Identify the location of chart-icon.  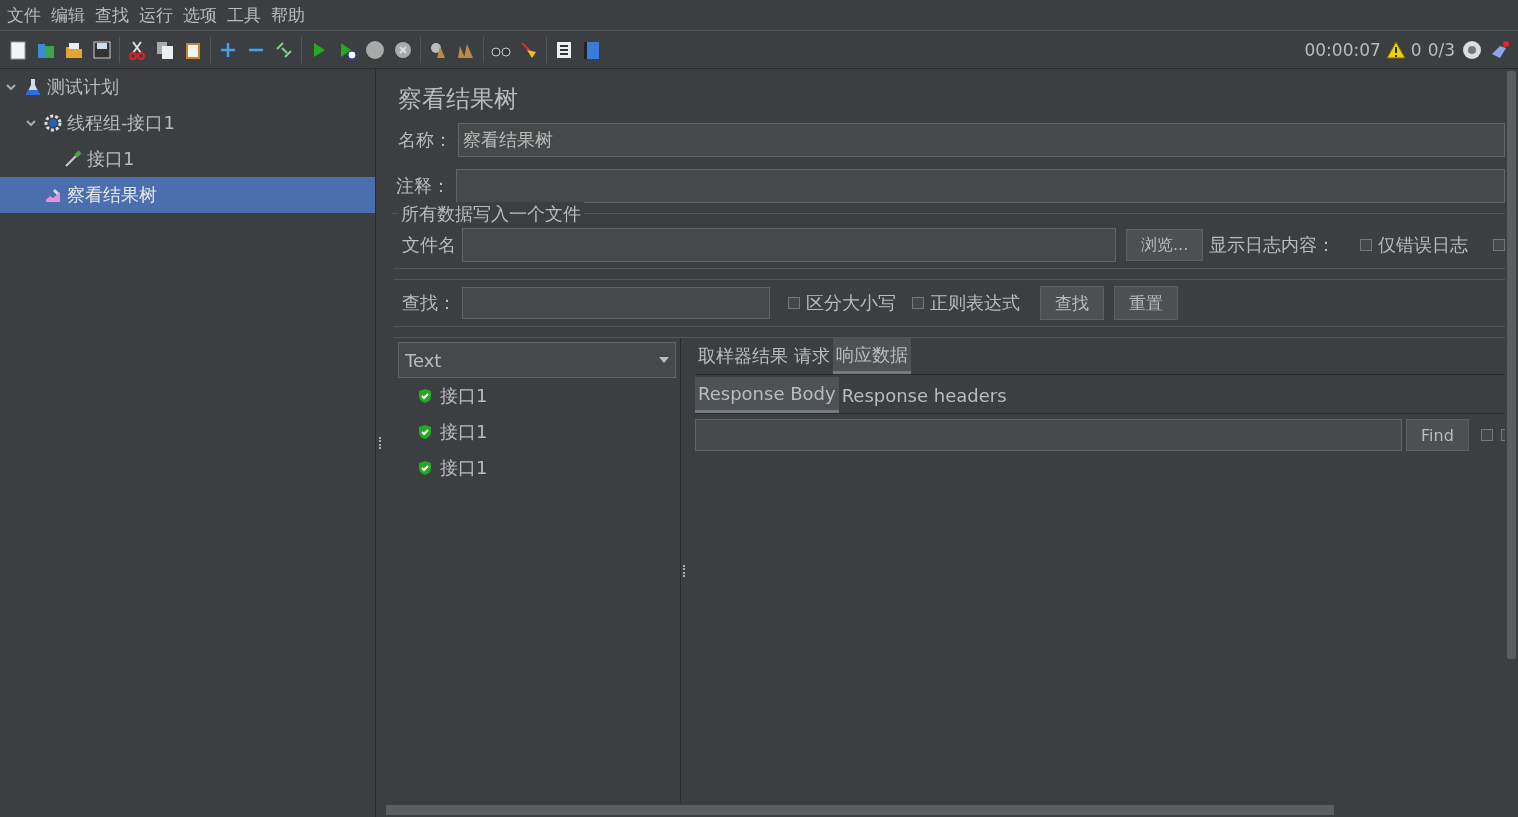
(53, 195).